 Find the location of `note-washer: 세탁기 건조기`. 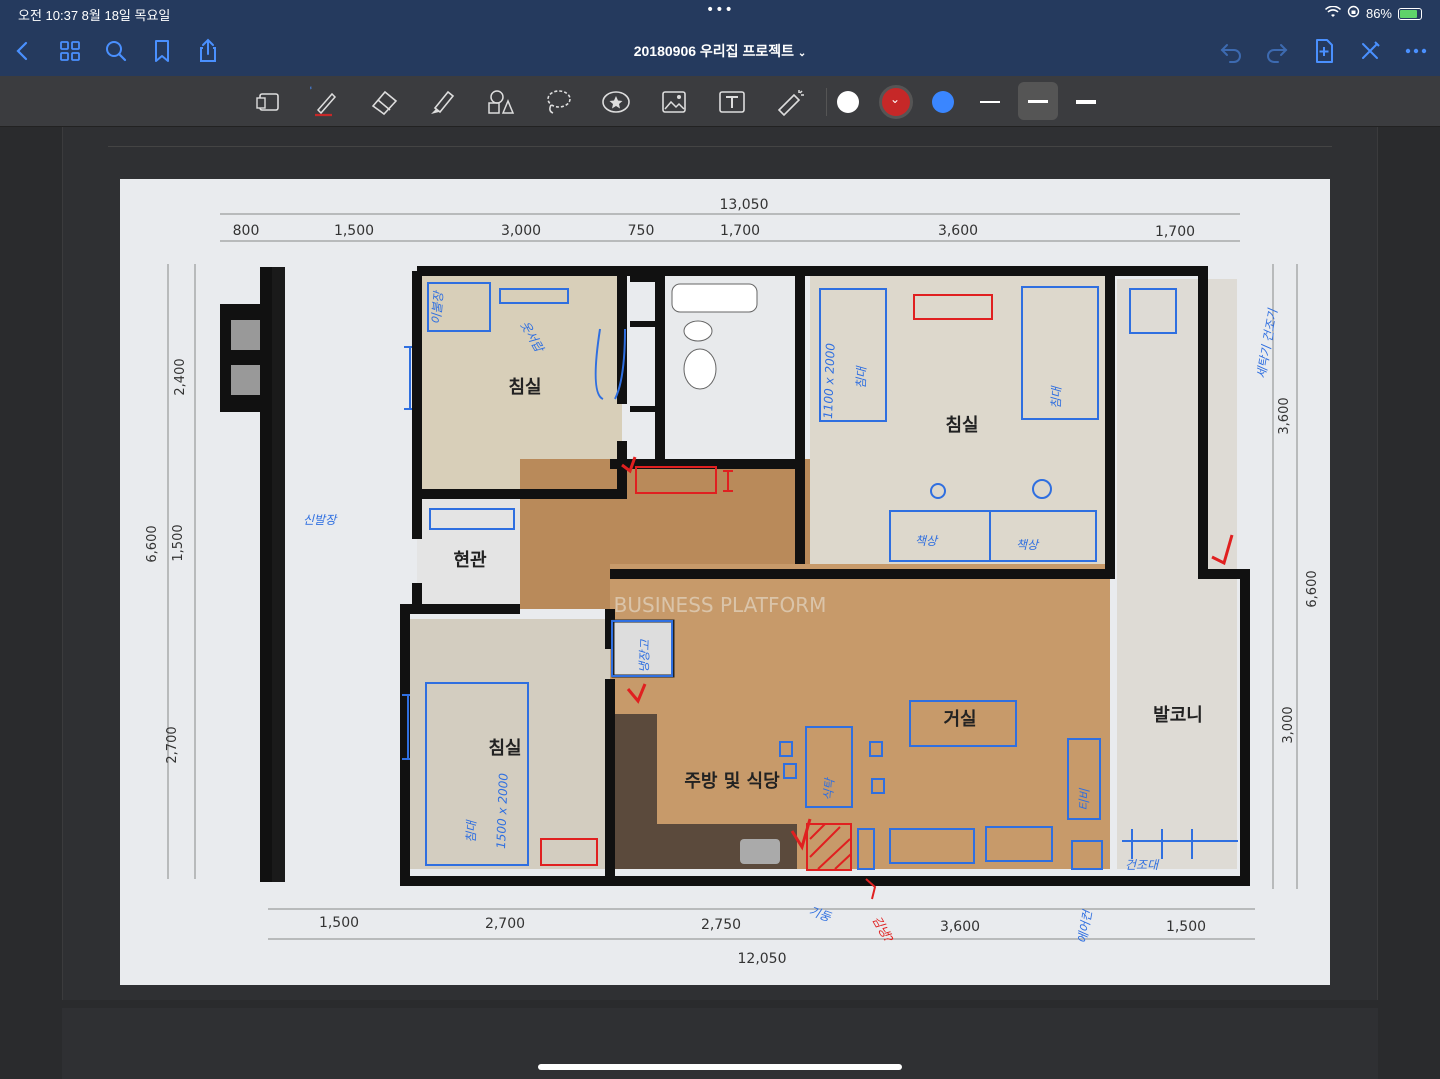

note-washer: 세탁기 건조기 is located at coordinates (1267, 343).